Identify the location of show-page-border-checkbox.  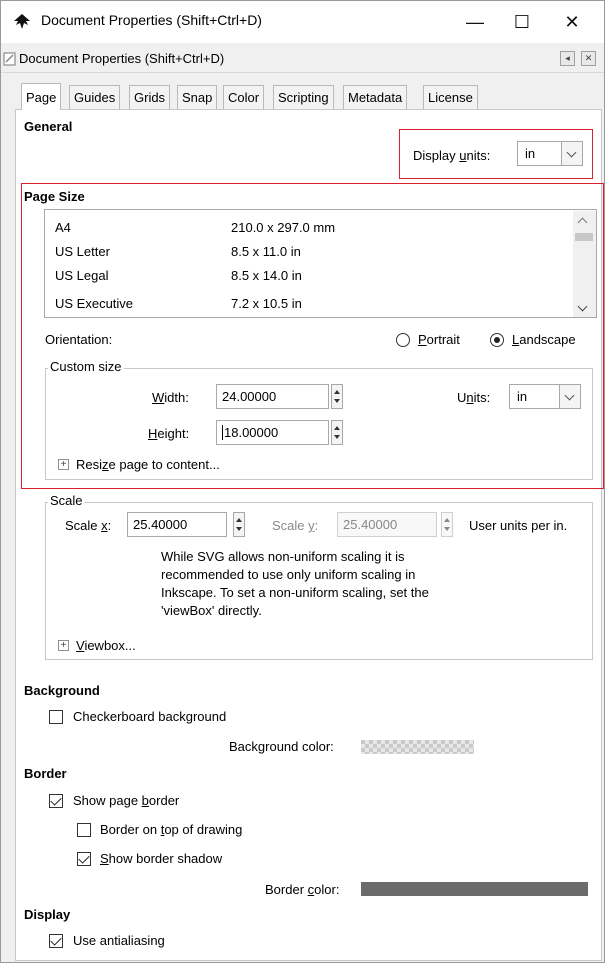
(56, 801).